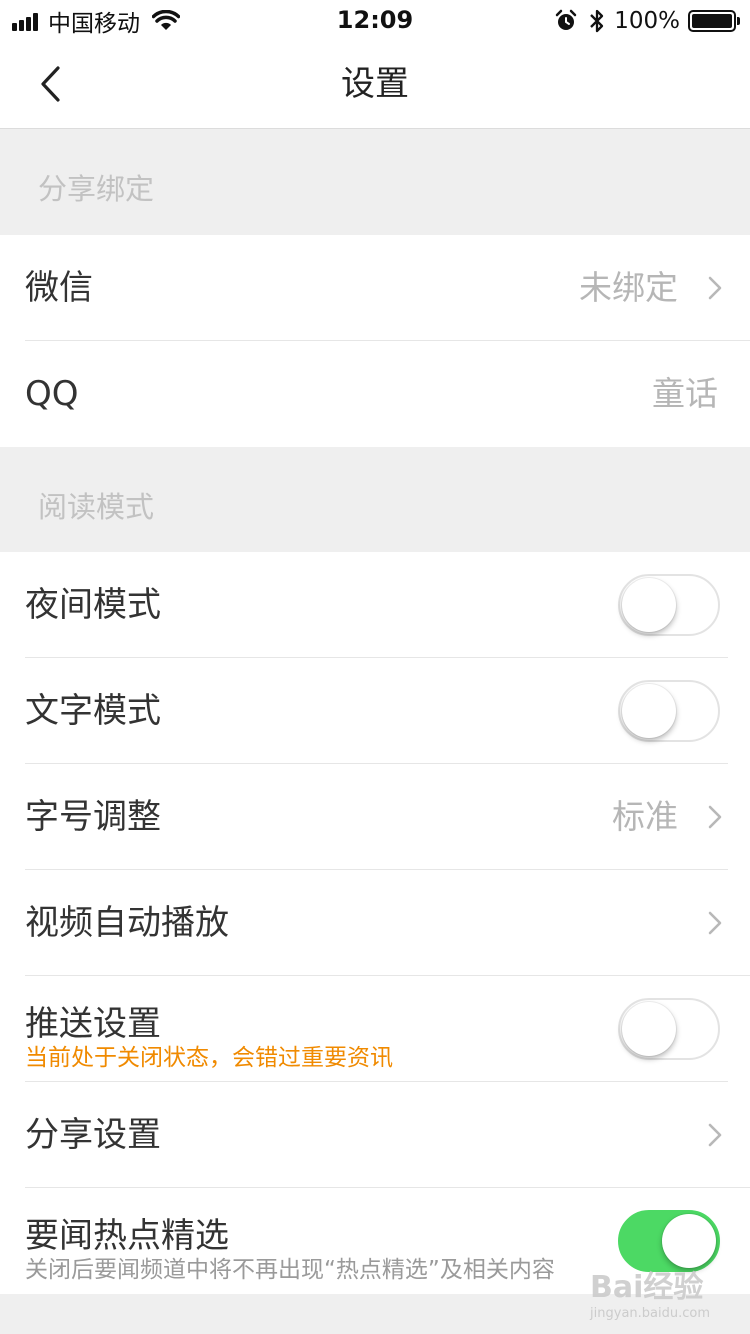 The height and width of the screenshot is (1334, 750). I want to click on alarm-icon, so click(566, 19).